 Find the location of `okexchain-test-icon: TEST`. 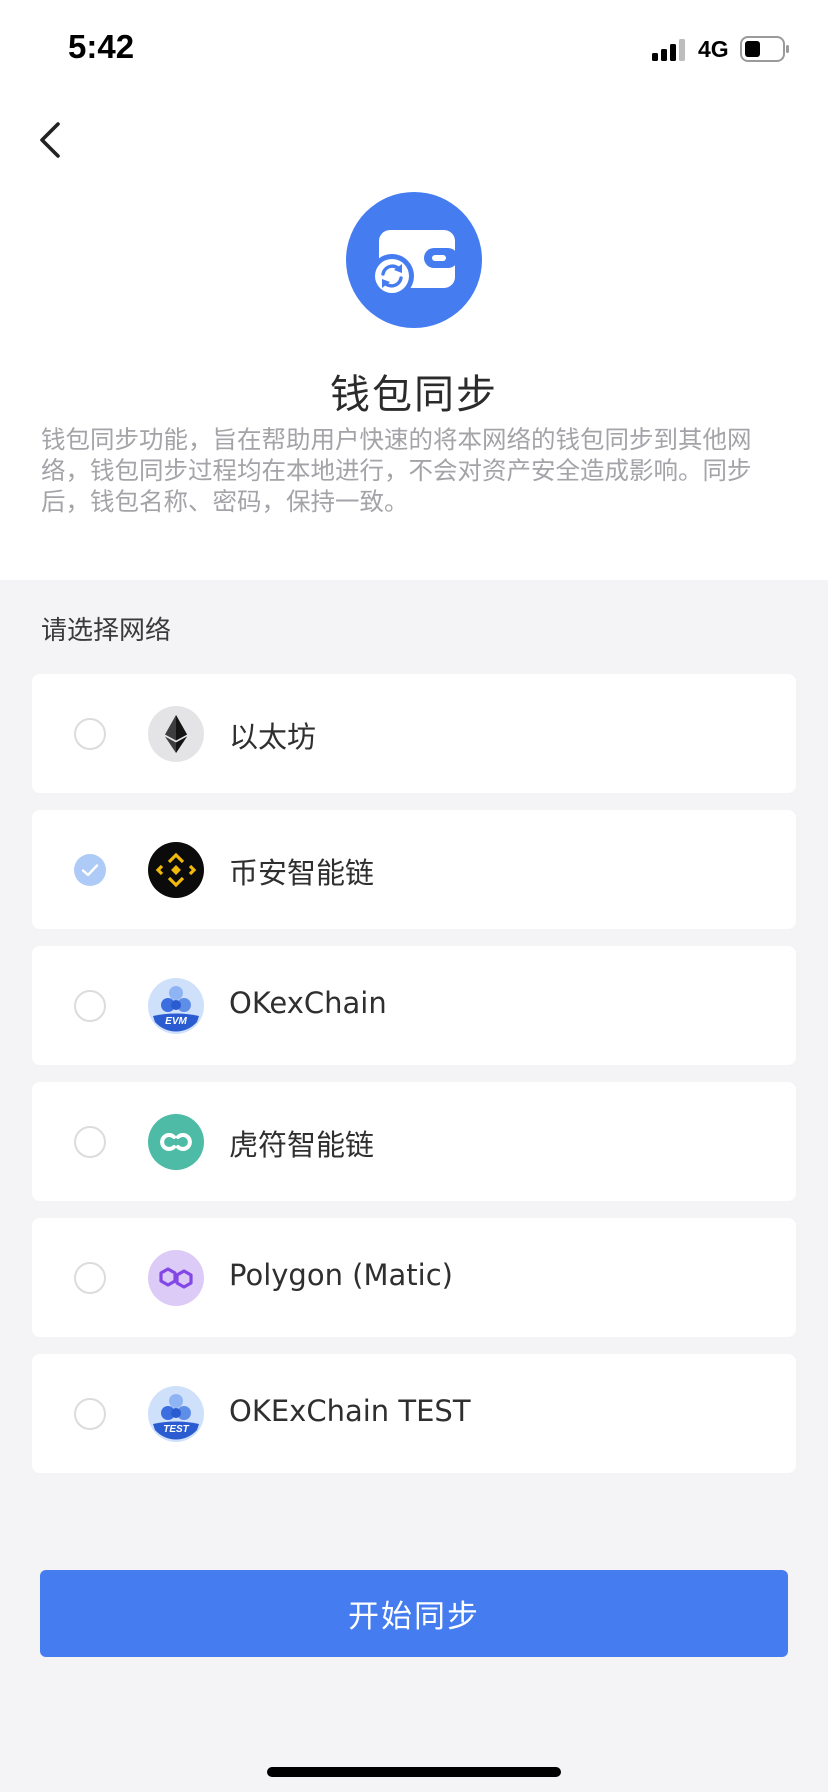

okexchain-test-icon: TEST is located at coordinates (176, 1414).